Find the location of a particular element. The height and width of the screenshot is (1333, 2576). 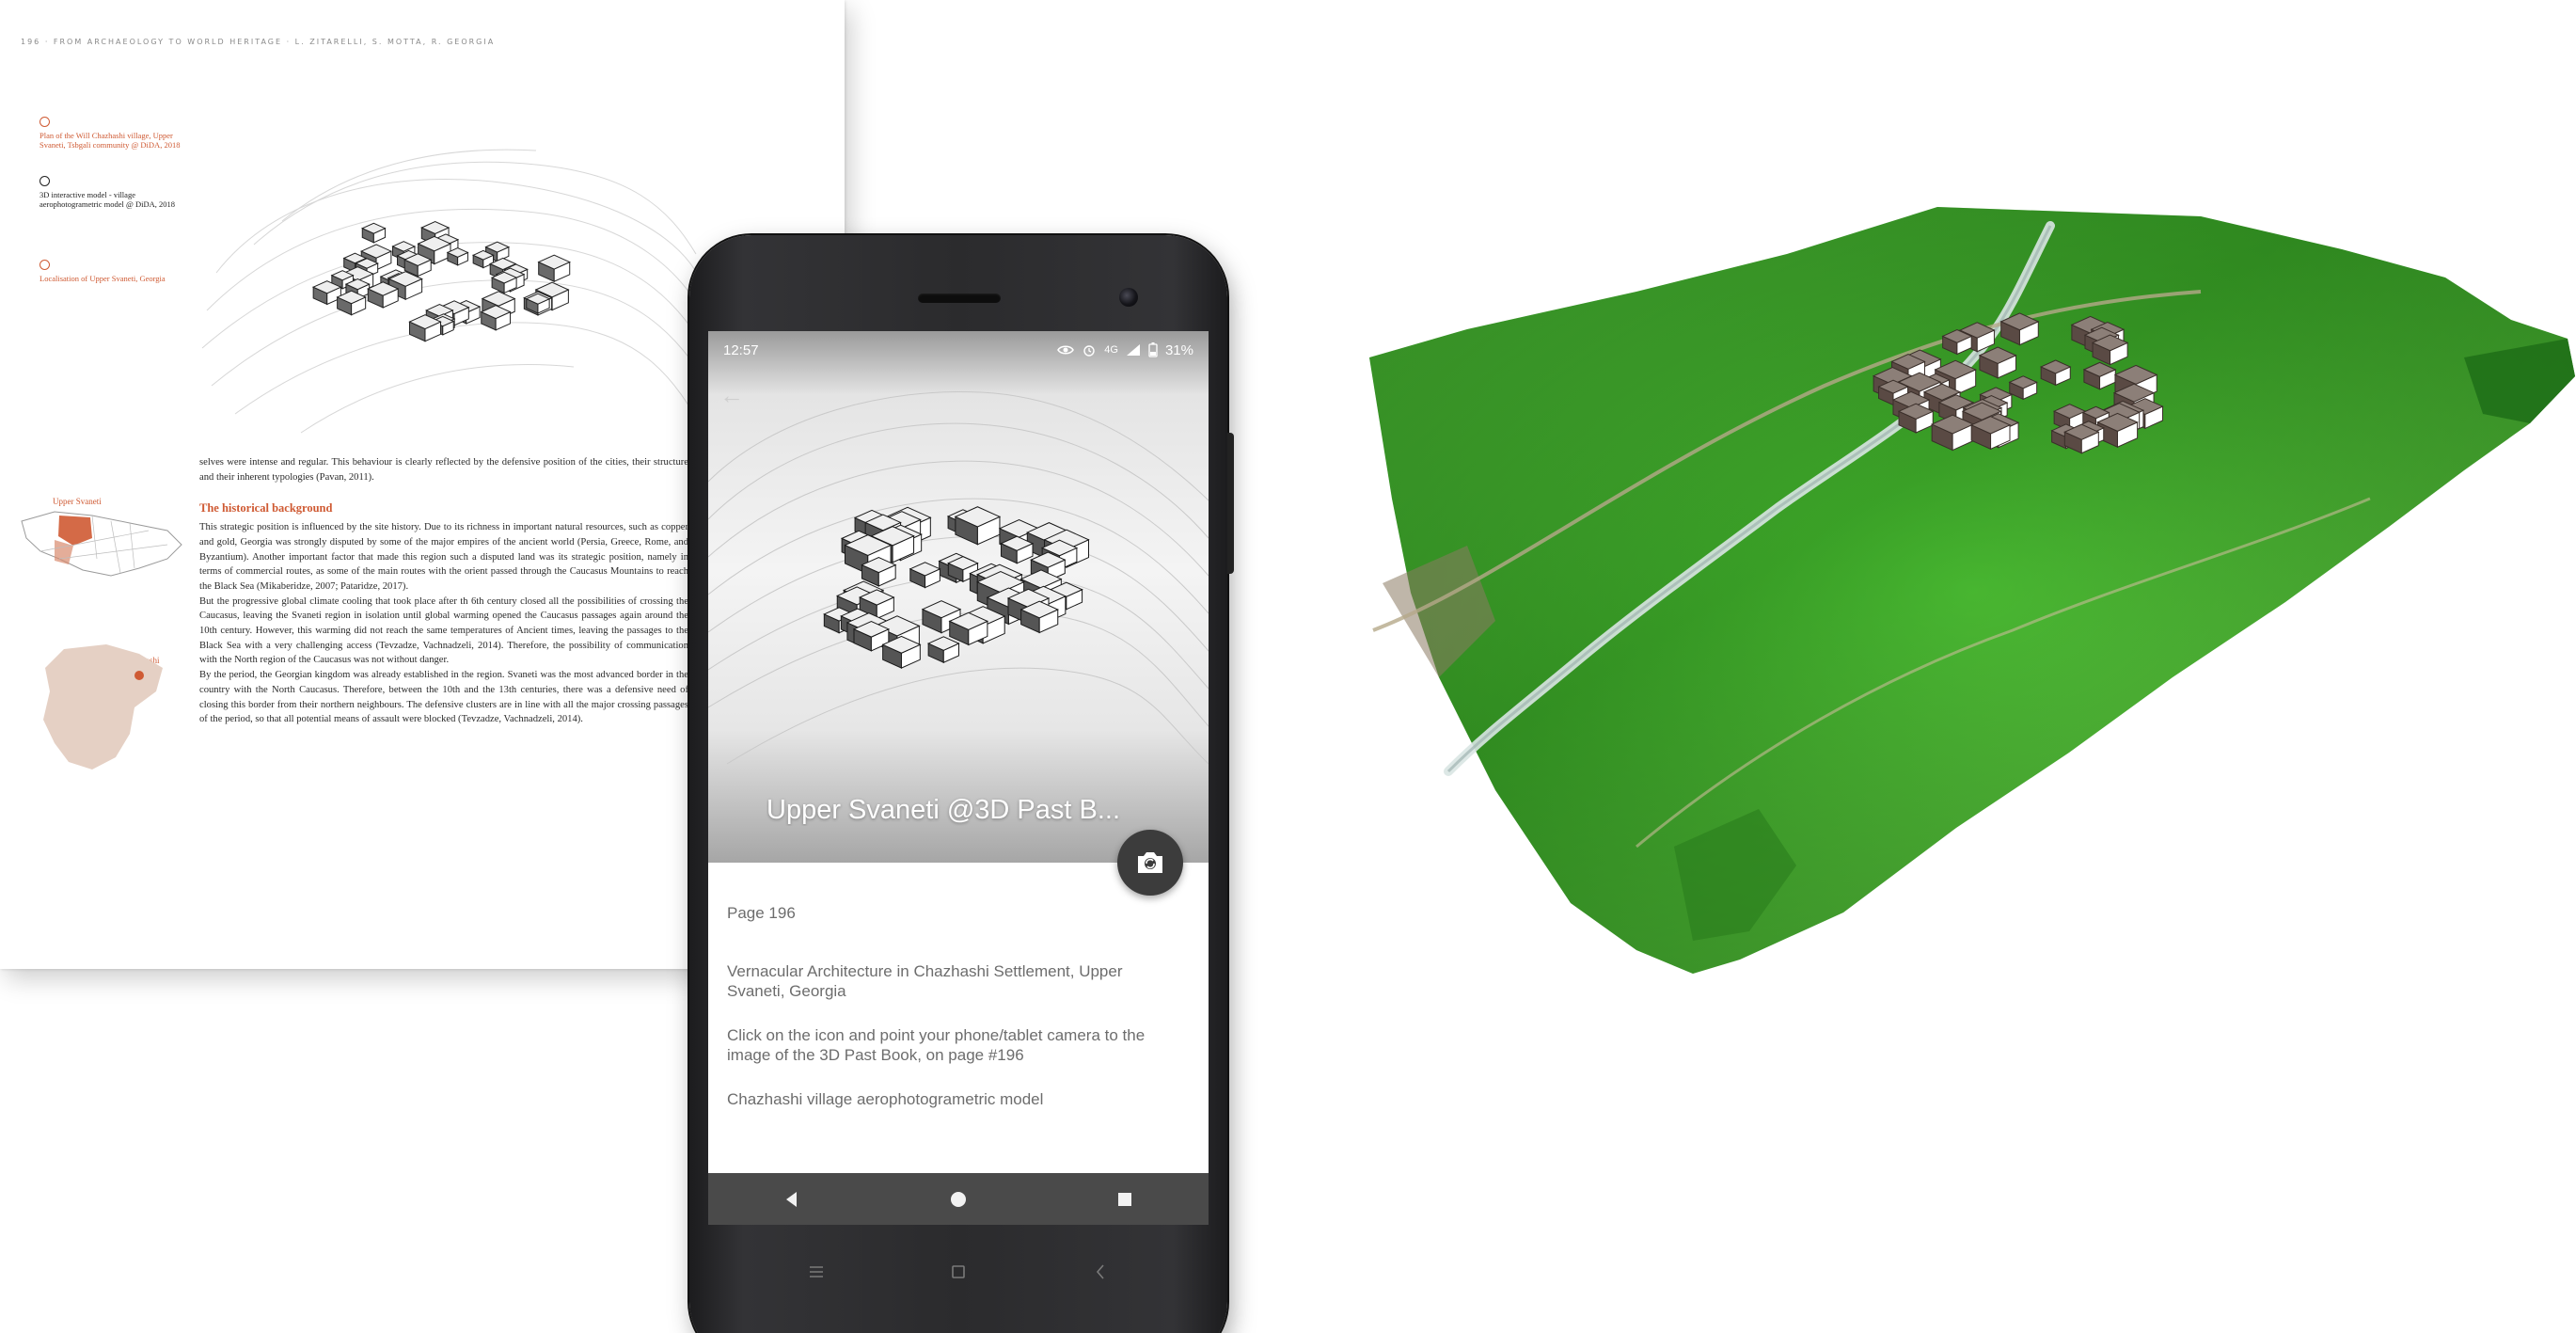

camera-fab-button is located at coordinates (1150, 863).